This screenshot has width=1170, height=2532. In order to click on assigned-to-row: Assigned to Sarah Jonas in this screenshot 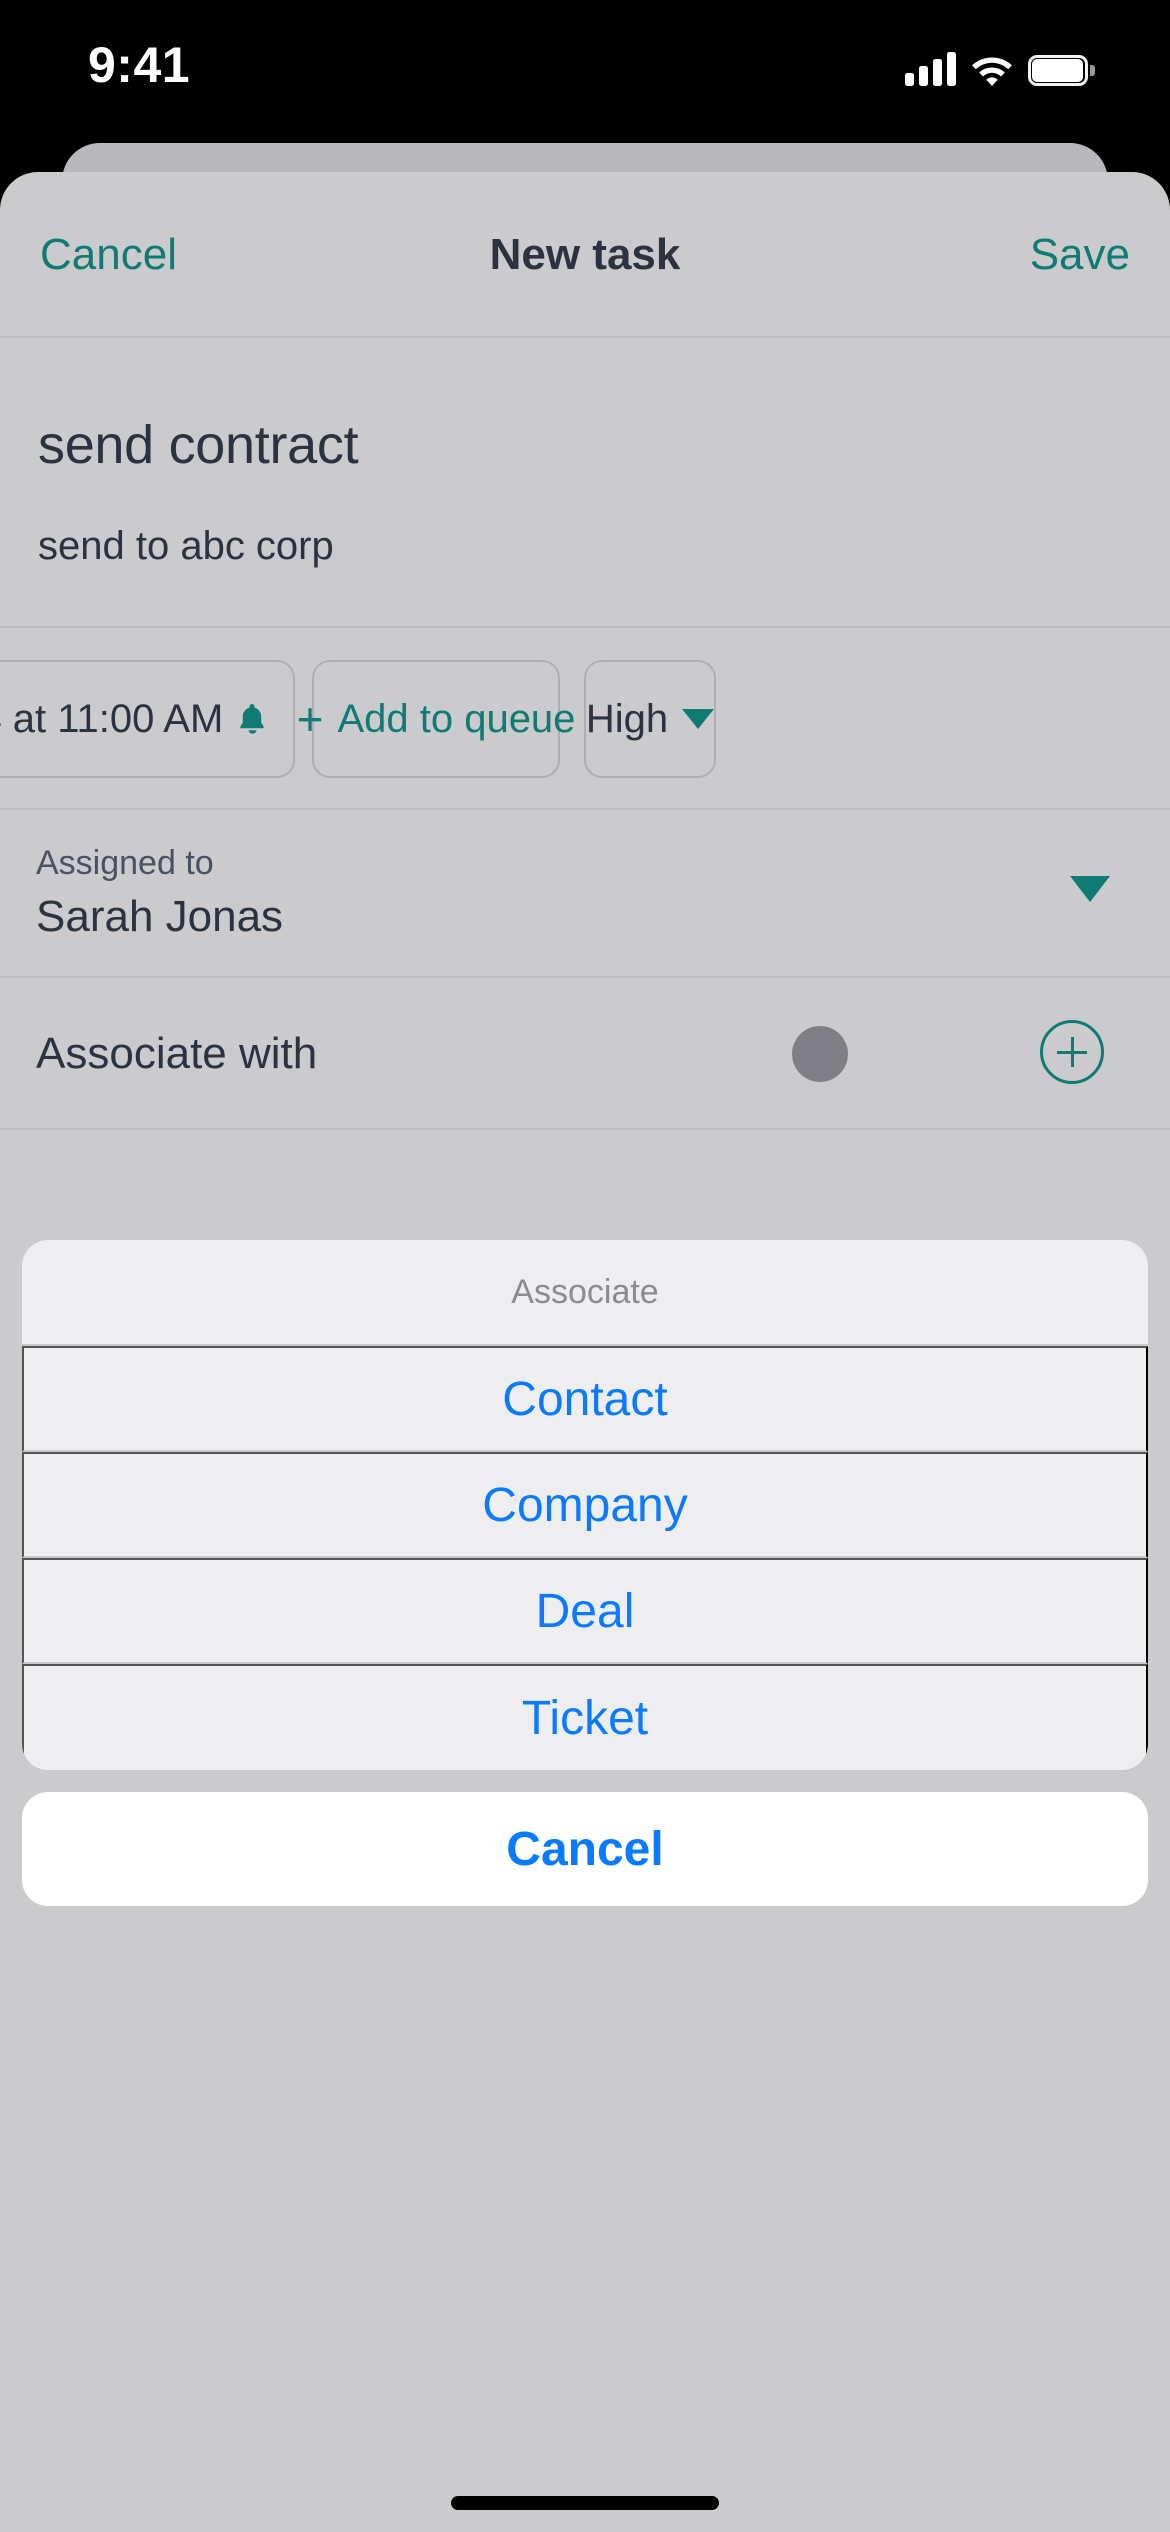, I will do `click(585, 894)`.